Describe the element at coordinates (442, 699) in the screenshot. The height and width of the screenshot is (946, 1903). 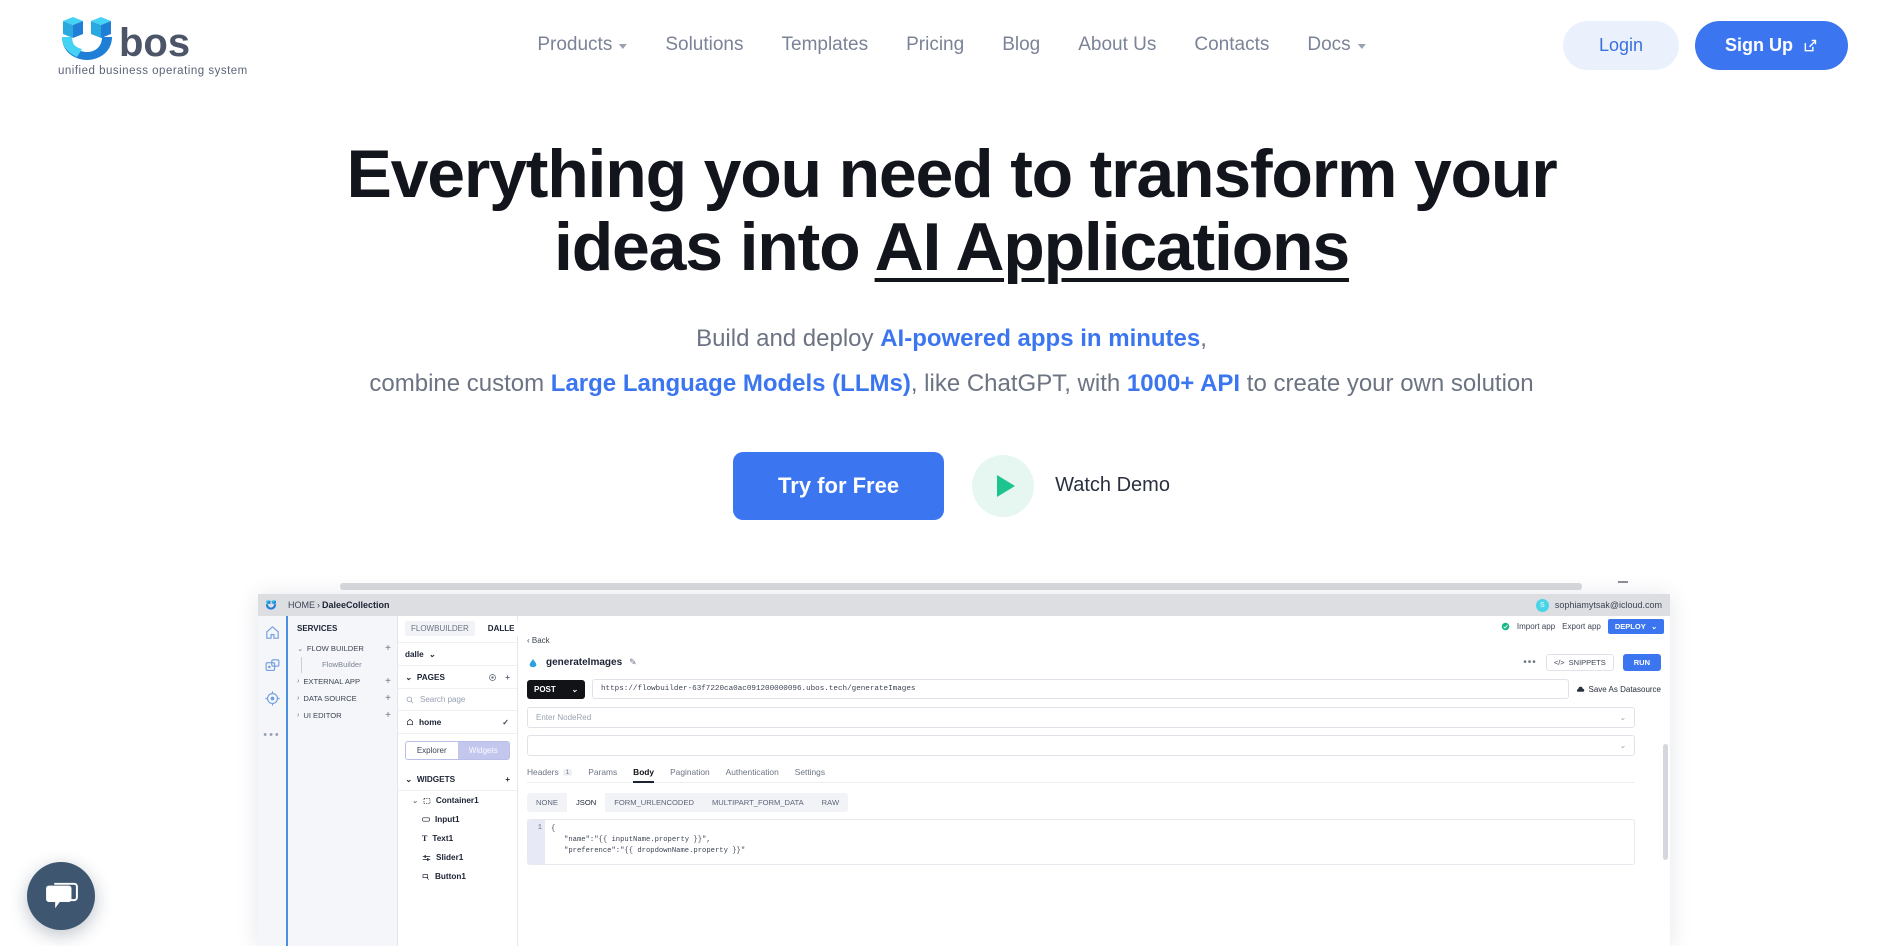
I see `search-page-placeholder: Search page` at that location.